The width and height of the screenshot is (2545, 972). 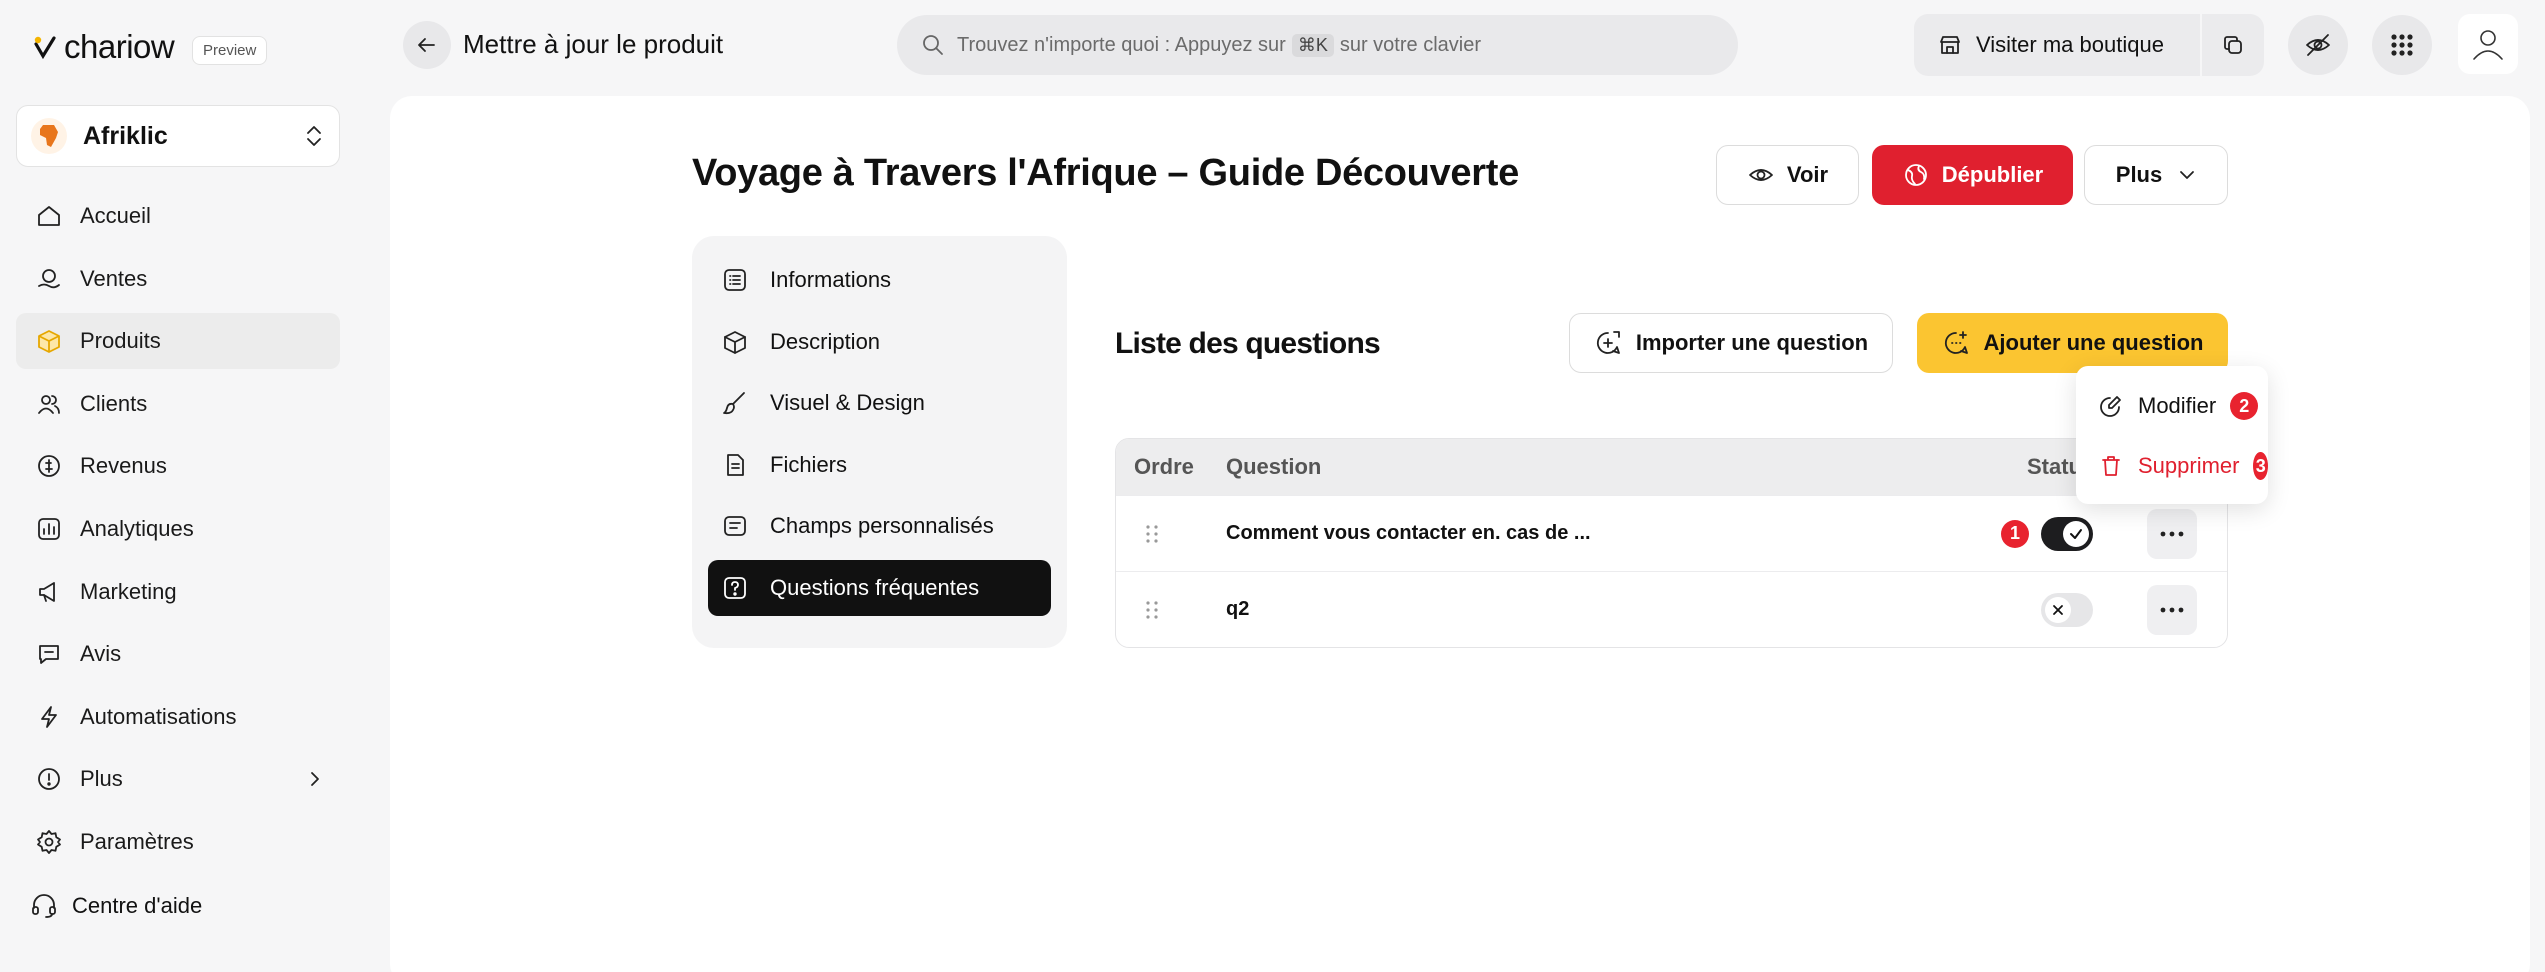 What do you see at coordinates (178, 216) in the screenshot?
I see `sidebar-item-accueil: Accueil` at bounding box center [178, 216].